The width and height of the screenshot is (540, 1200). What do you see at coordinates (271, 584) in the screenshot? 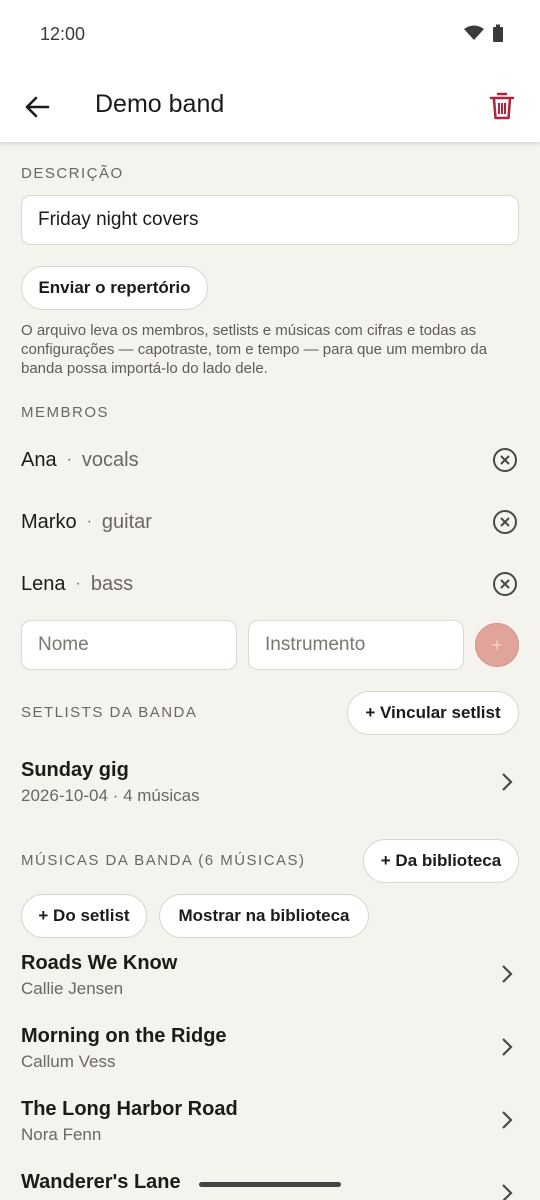
I see `member-row: Lena · bass` at bounding box center [271, 584].